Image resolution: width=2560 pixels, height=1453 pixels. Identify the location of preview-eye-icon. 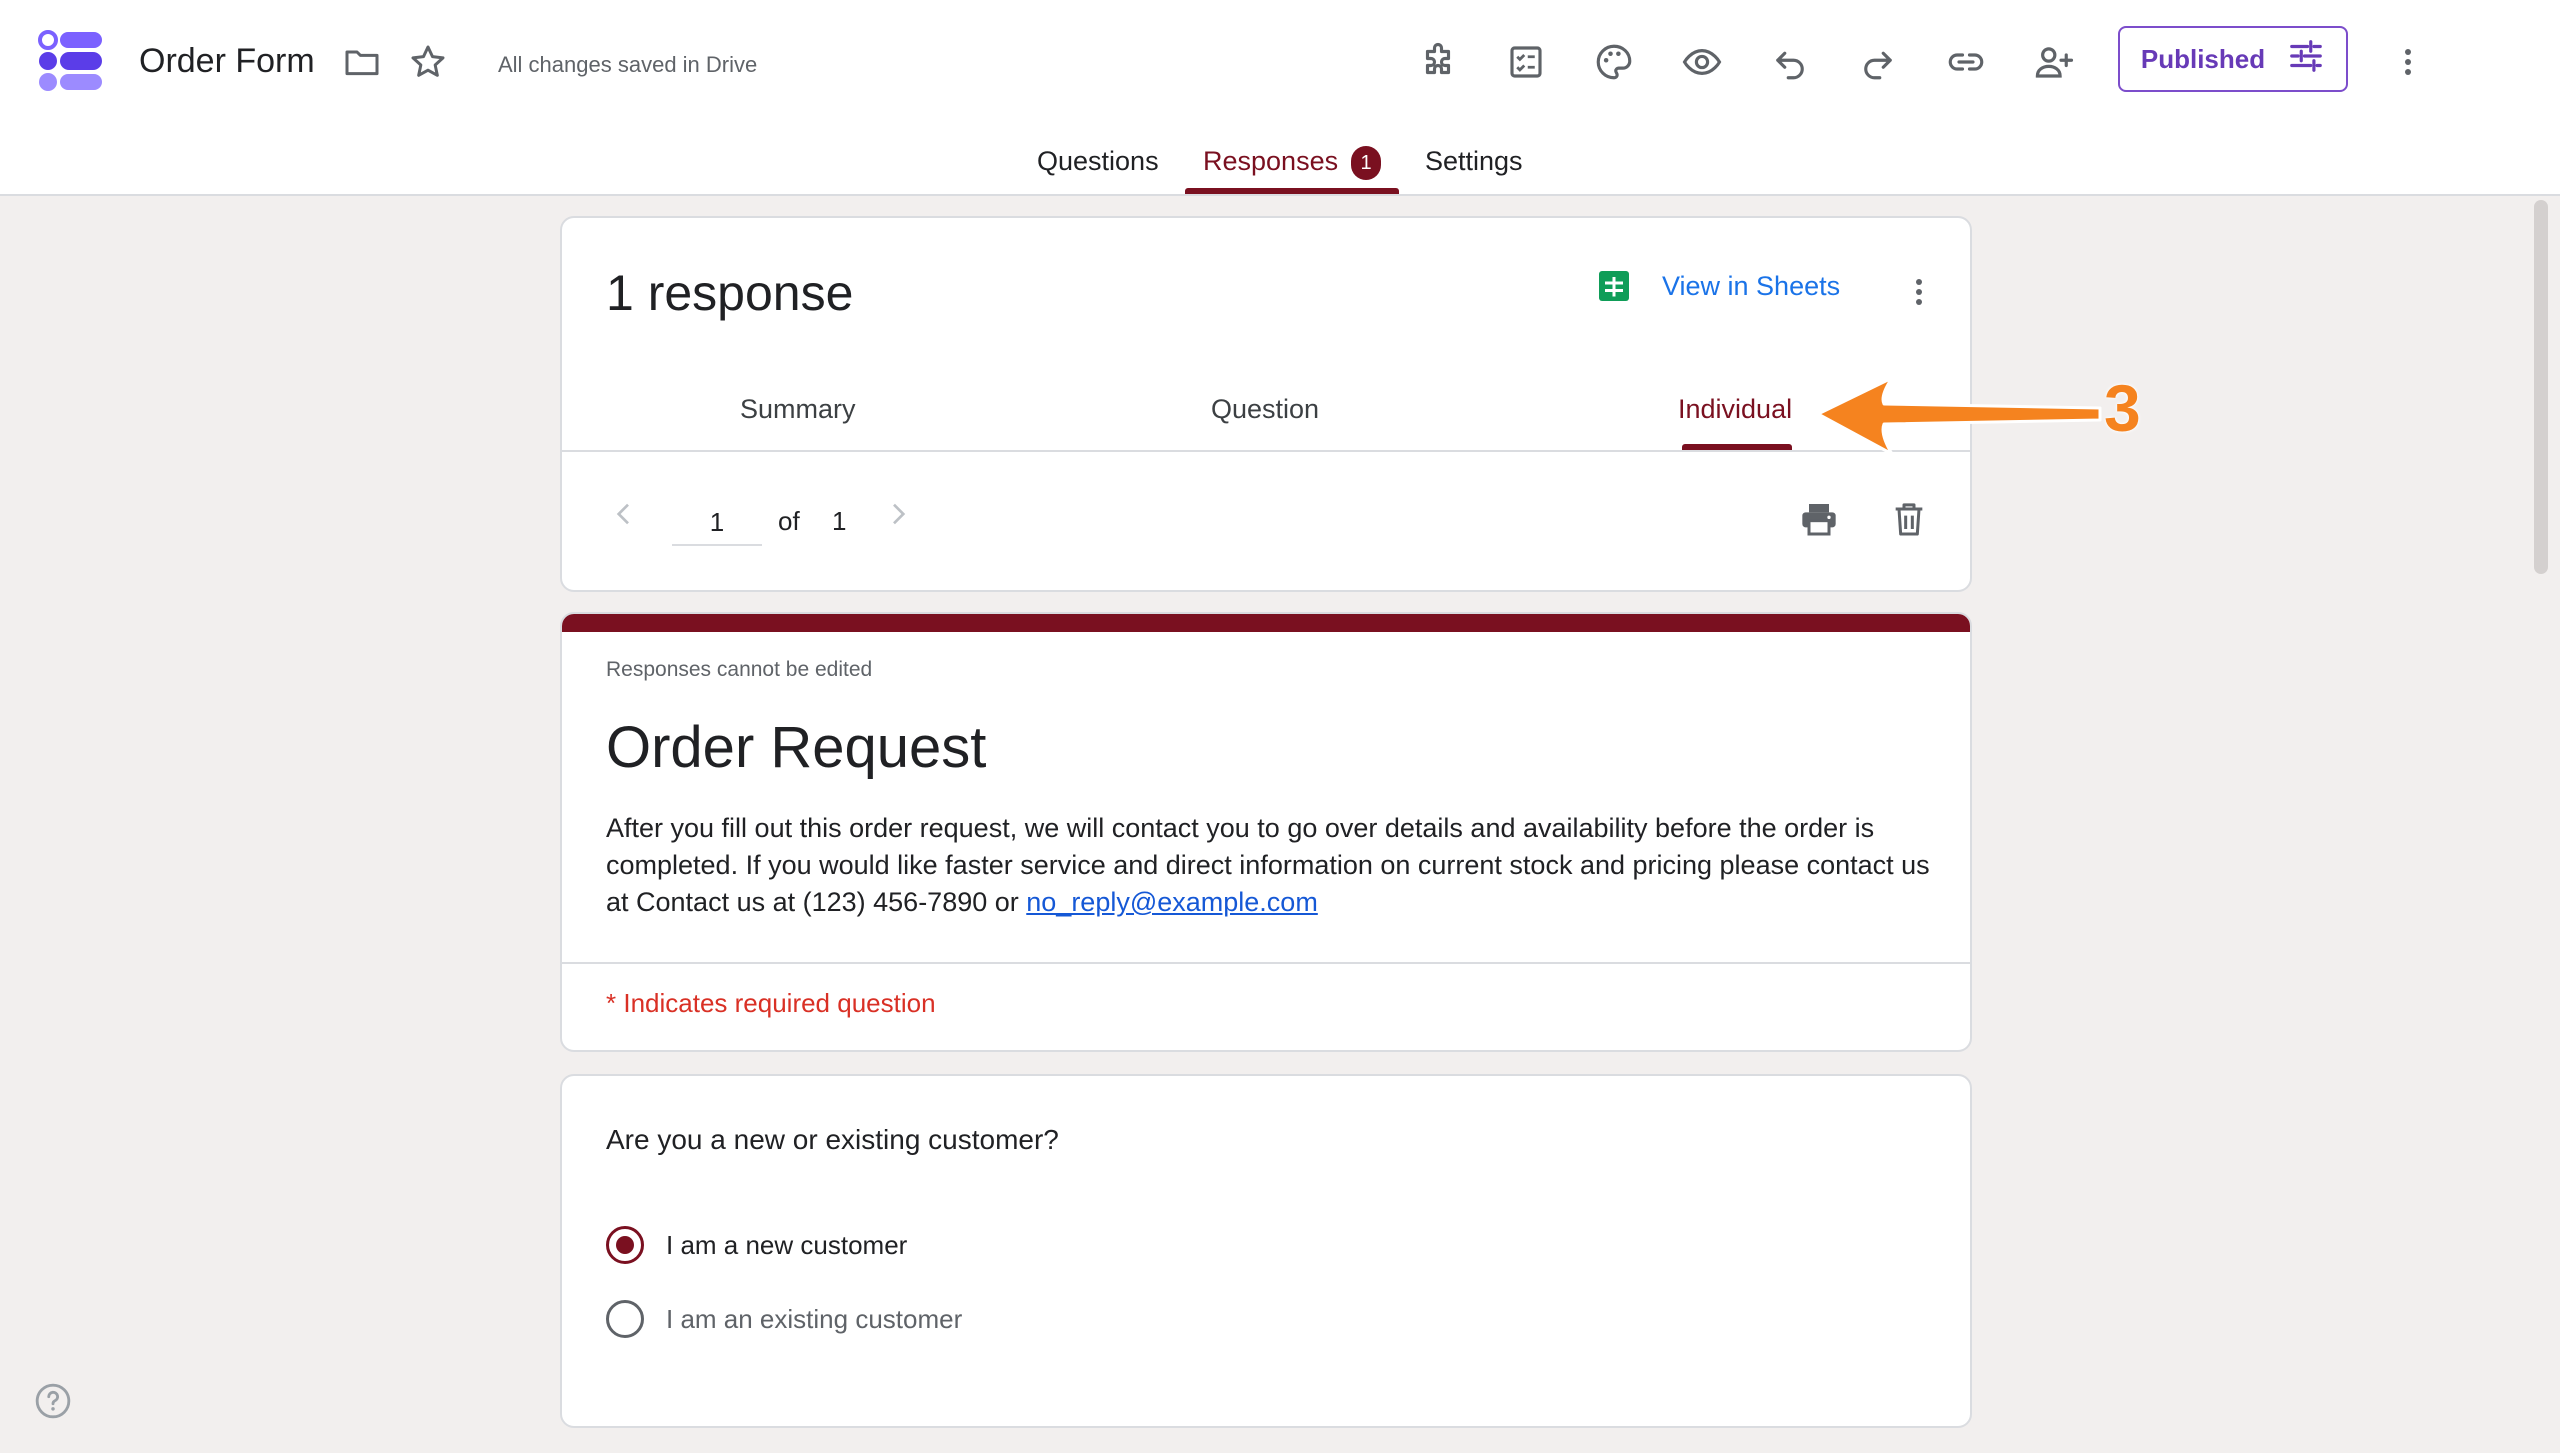
(1702, 62).